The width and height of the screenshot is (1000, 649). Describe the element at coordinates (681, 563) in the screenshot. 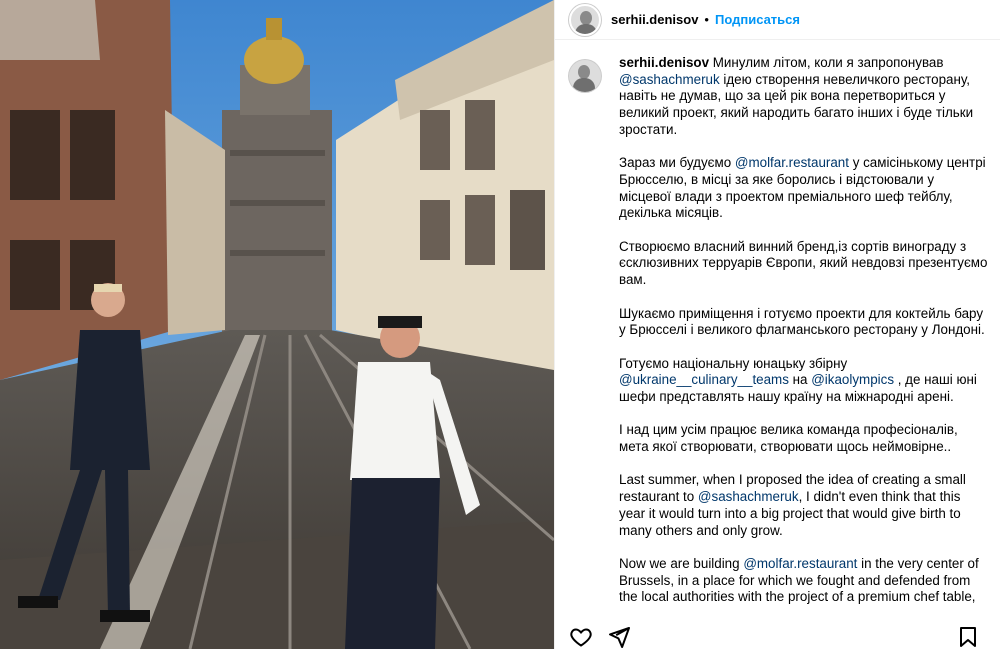

I see `caption-text: Now we are building` at that location.